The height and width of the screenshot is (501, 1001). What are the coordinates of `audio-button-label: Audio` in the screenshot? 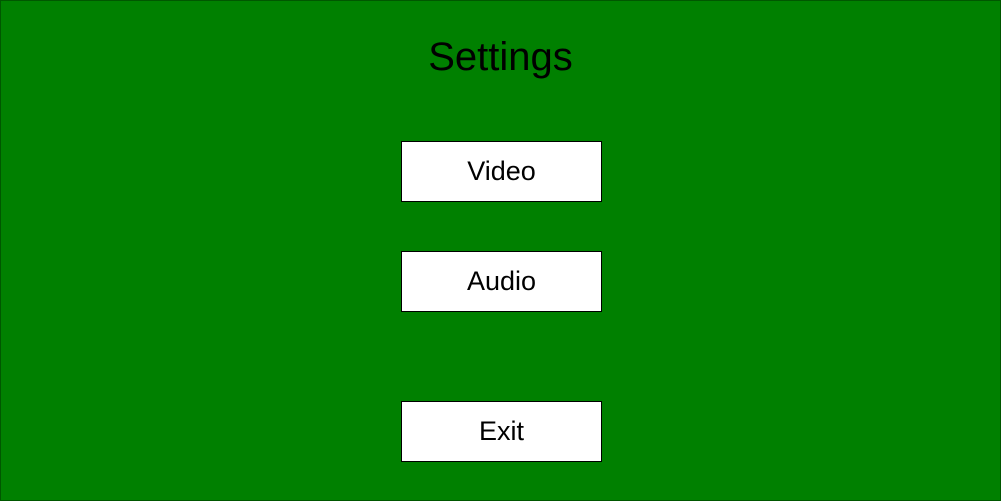 It's located at (501, 281).